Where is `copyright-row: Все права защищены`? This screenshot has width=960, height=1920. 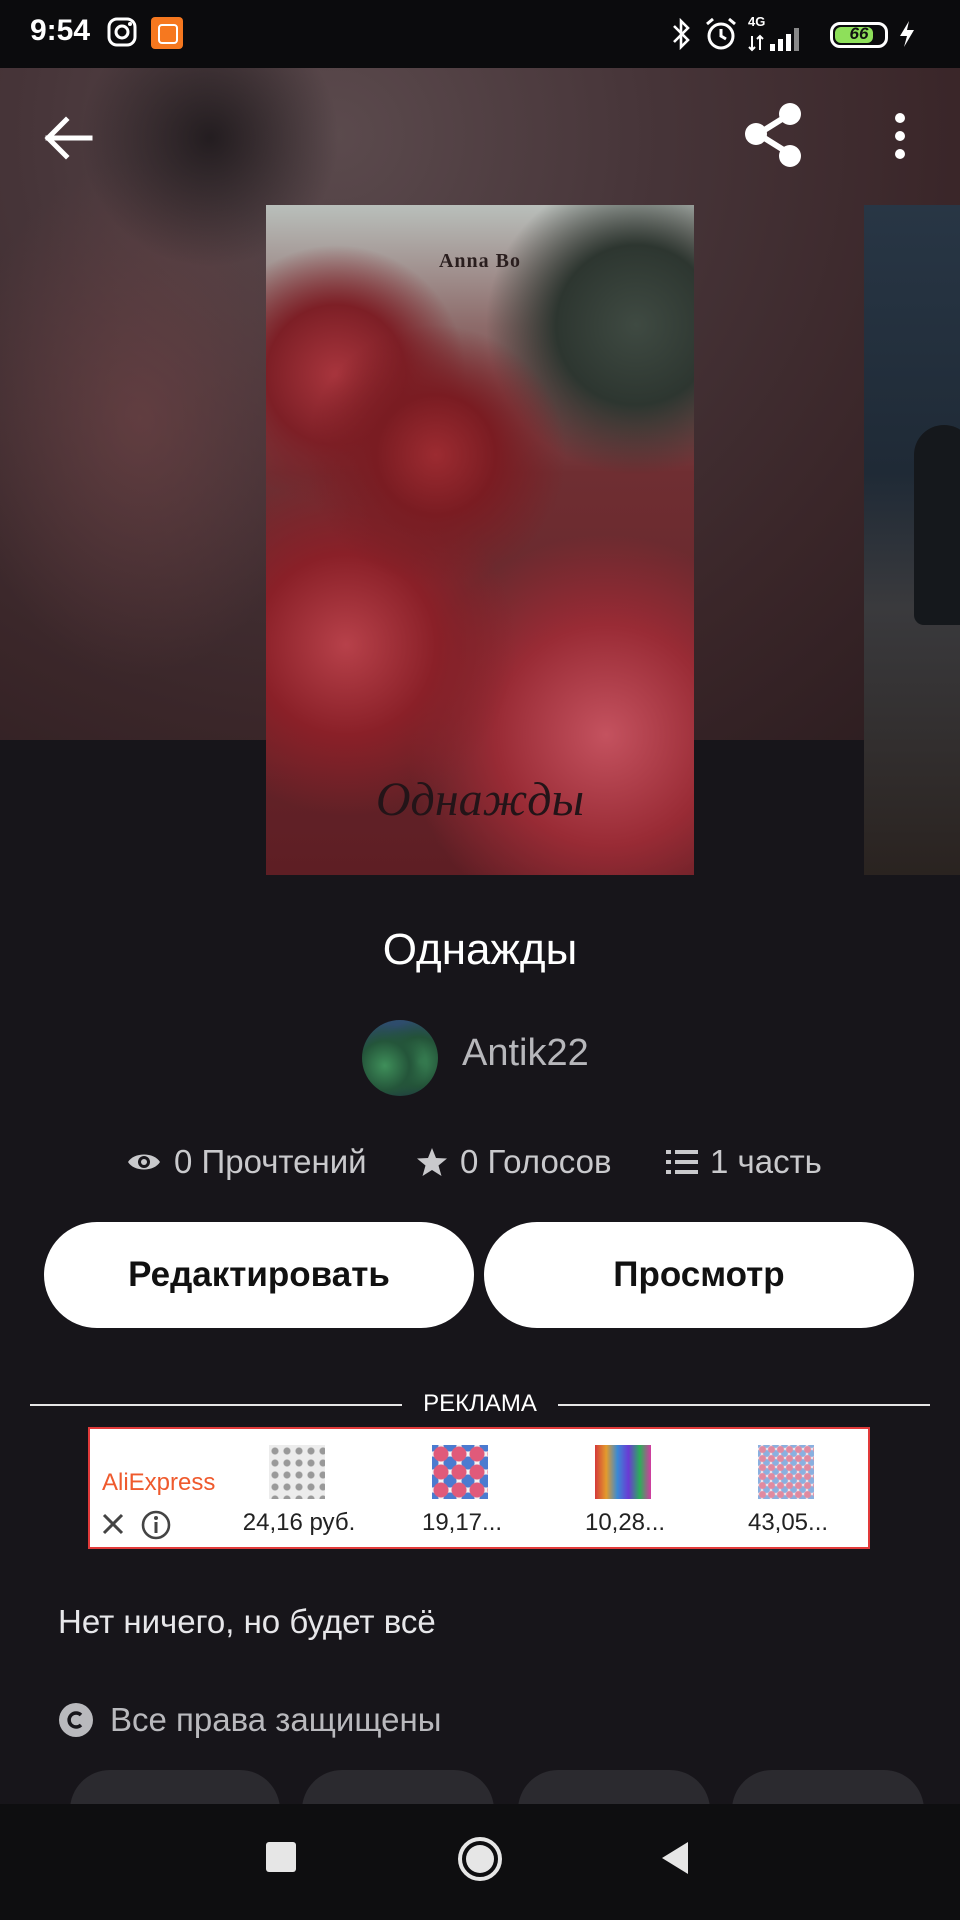
copyright-row: Все права защищены is located at coordinates (249, 1720).